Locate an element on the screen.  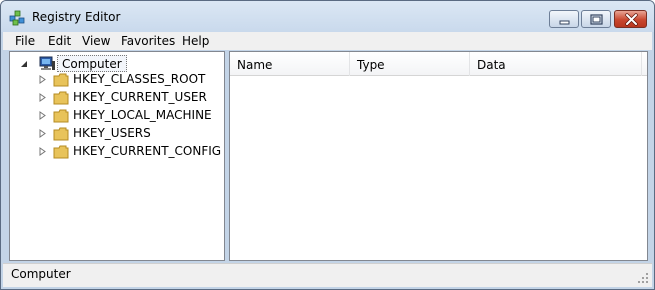
status-text: Computer is located at coordinates (41, 274).